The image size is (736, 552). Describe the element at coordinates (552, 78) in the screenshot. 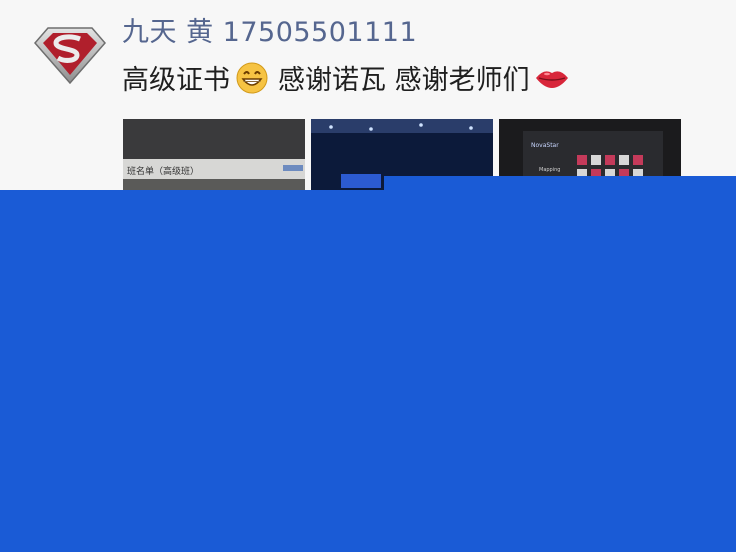

I see `lips-icon` at that location.